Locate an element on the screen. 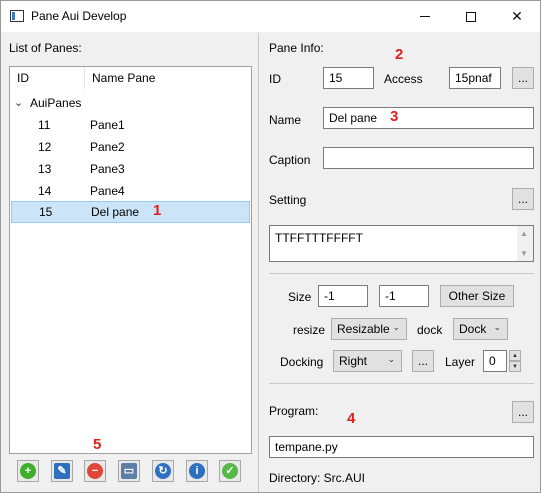 Image resolution: width=541 pixels, height=493 pixels. name-field: Del pane is located at coordinates (428, 118).